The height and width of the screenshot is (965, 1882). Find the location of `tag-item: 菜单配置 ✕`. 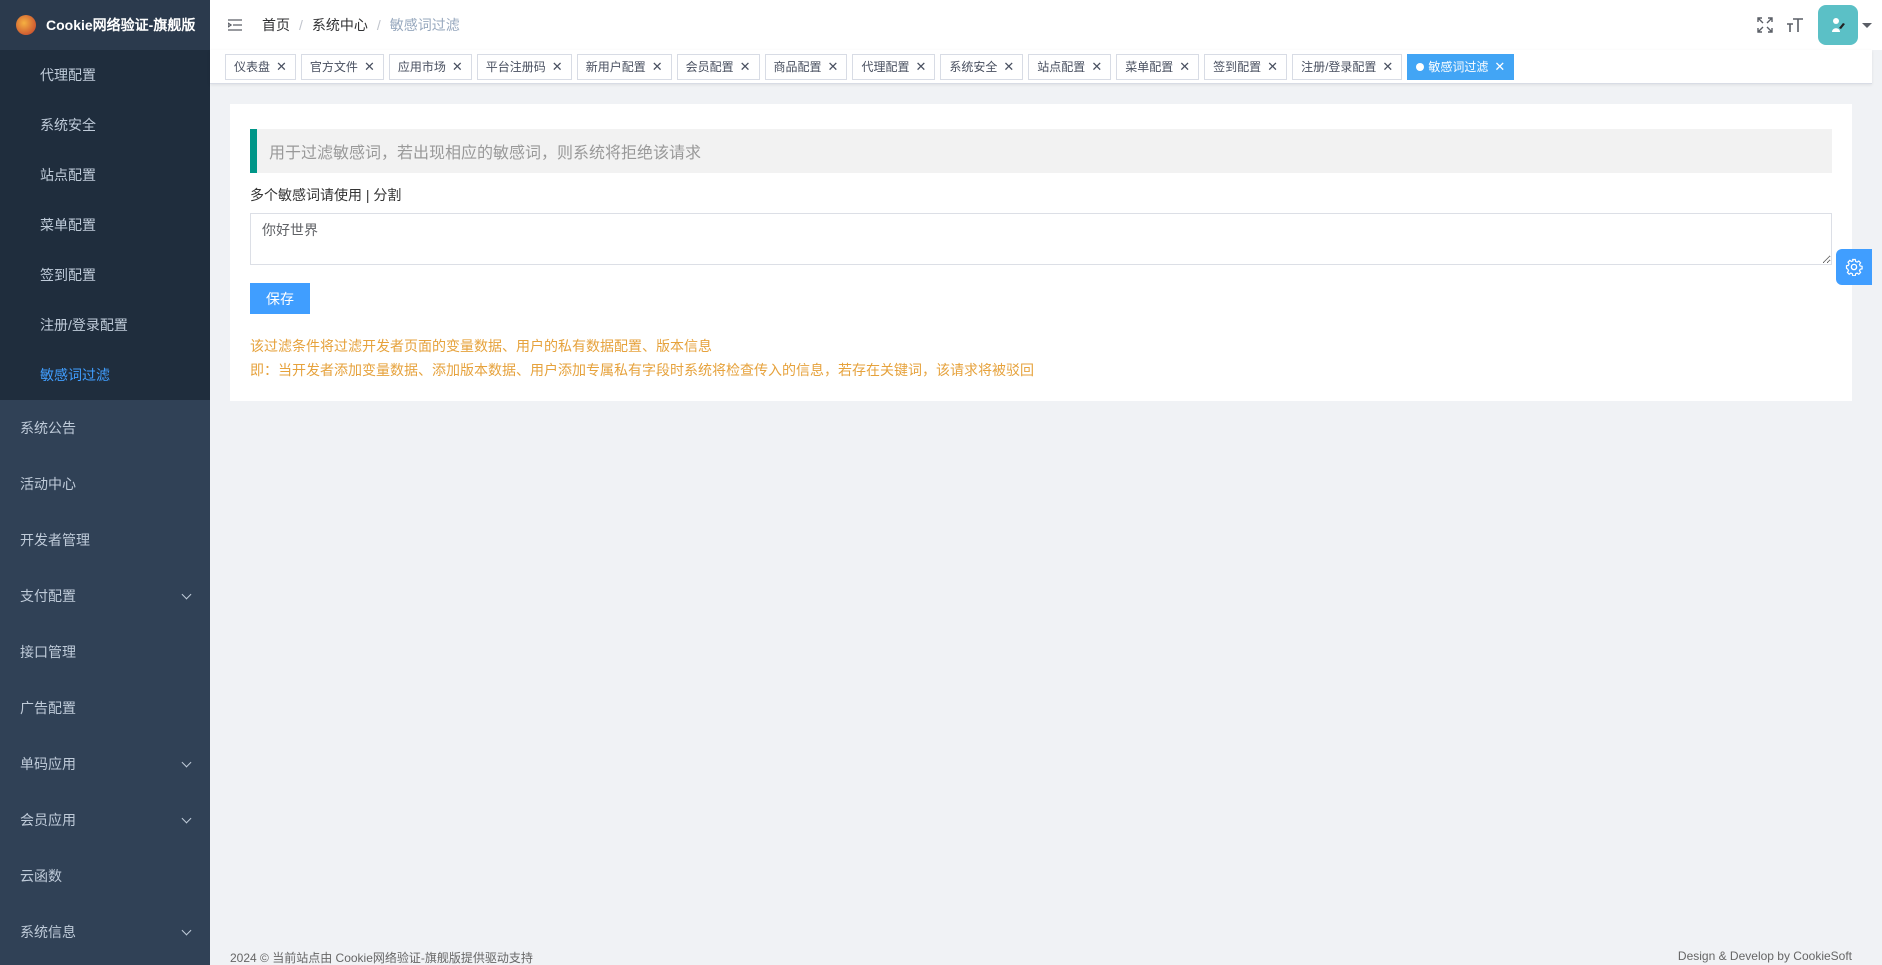

tag-item: 菜单配置 ✕ is located at coordinates (1158, 66).